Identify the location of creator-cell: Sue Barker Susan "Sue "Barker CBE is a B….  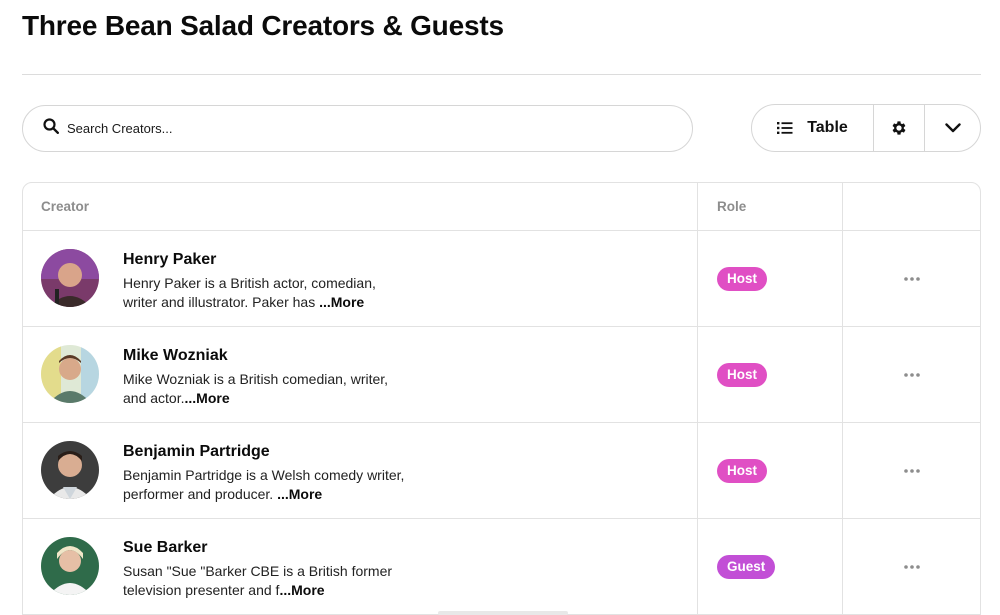
(360, 566).